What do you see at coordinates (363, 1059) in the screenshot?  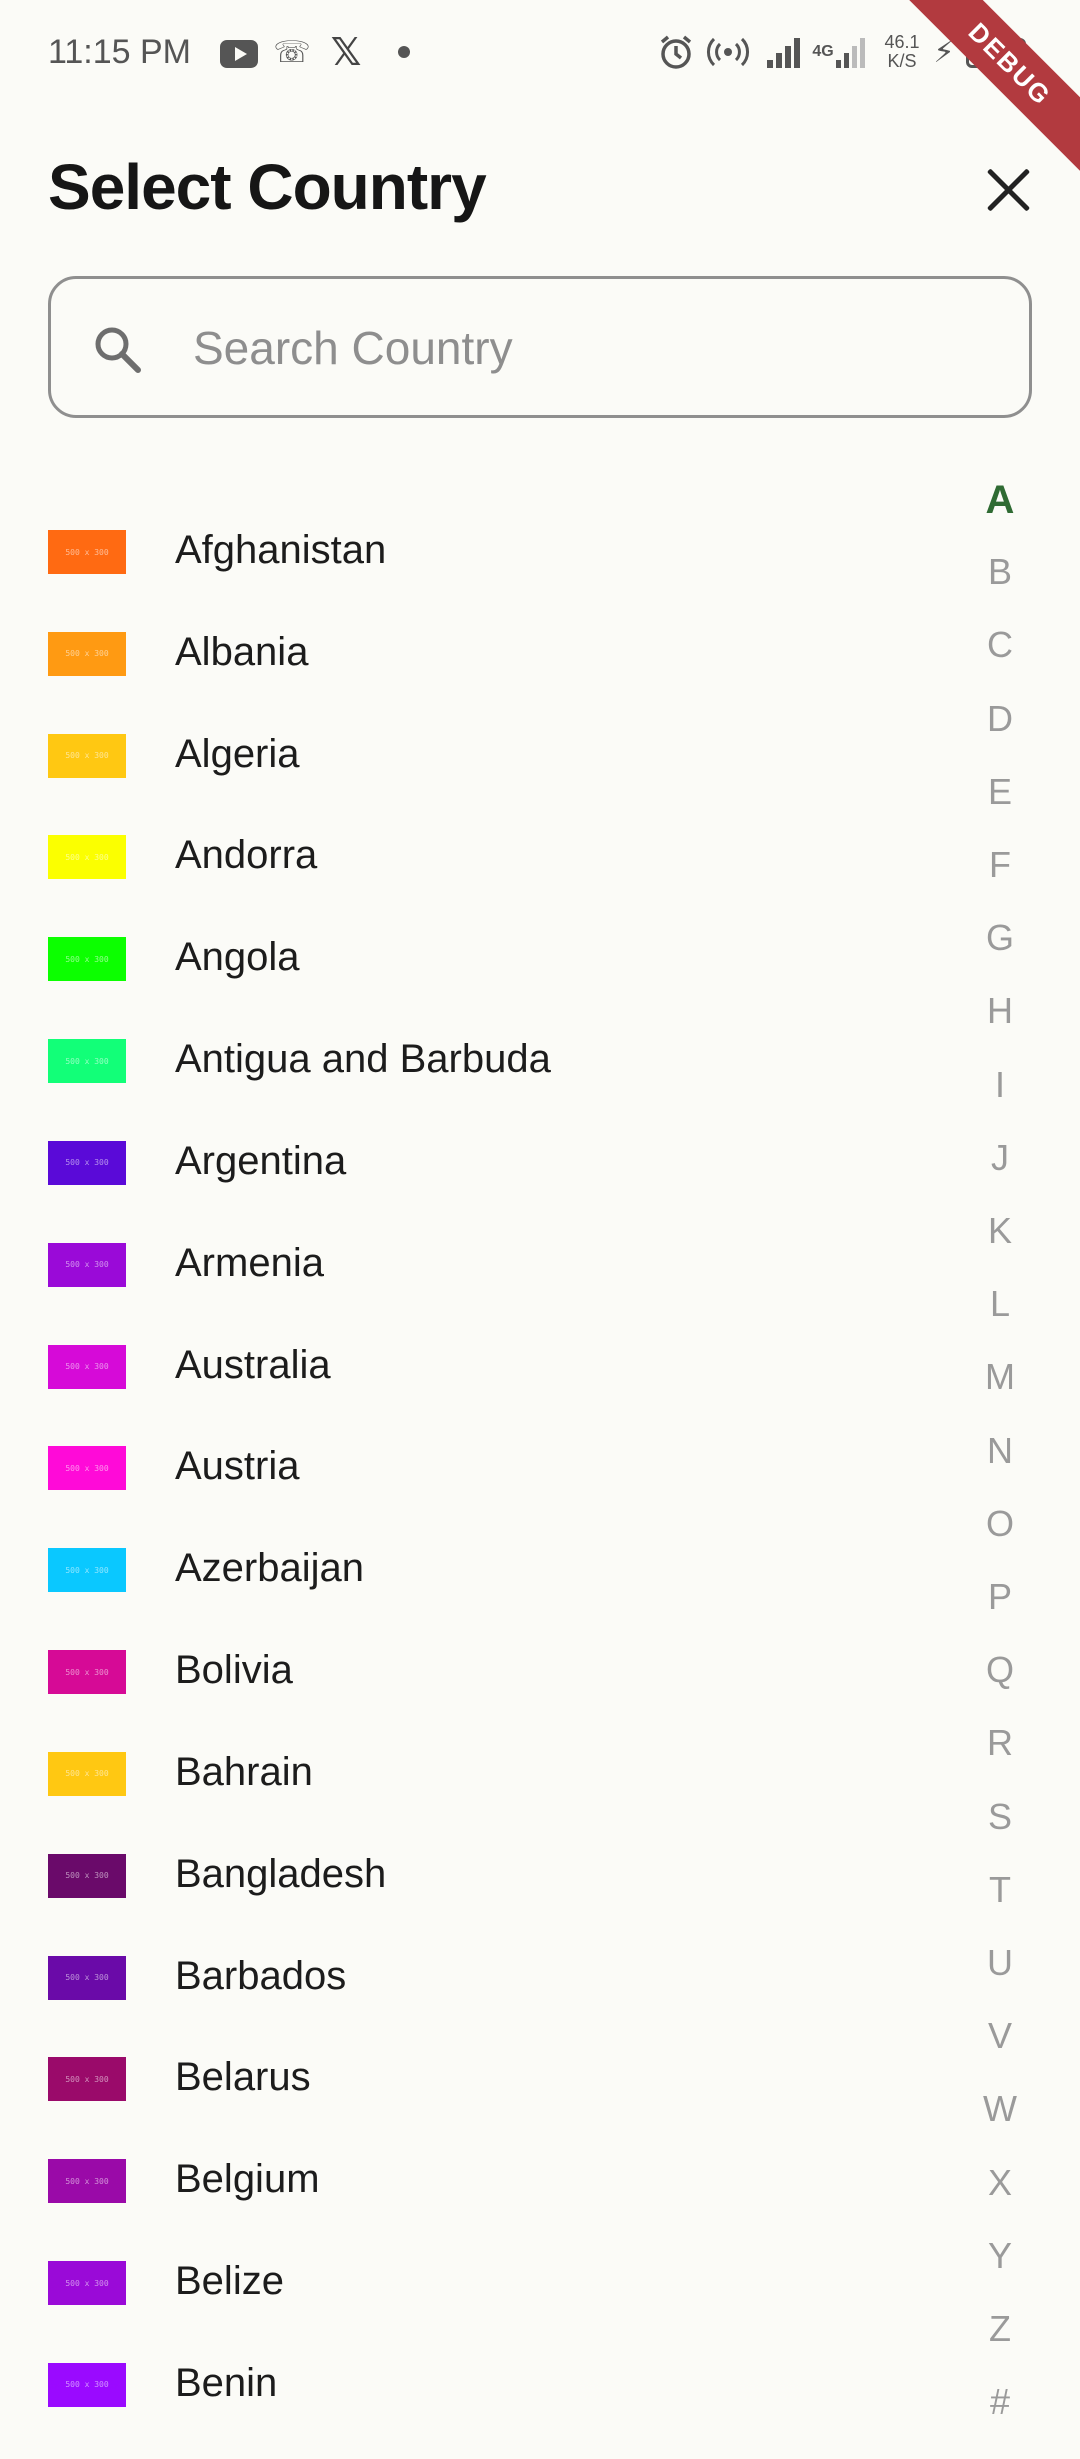 I see `country-name: Antigua and Barbuda` at bounding box center [363, 1059].